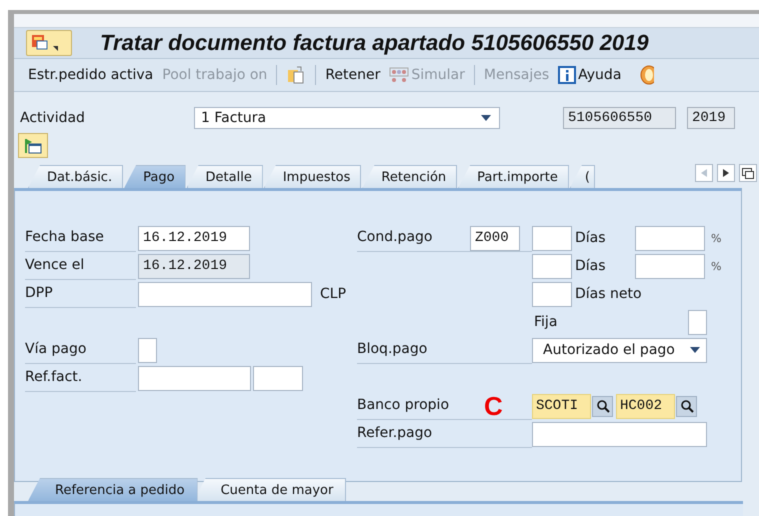 The width and height of the screenshot is (759, 516). What do you see at coordinates (296, 74) in the screenshot?
I see `document-icon` at bounding box center [296, 74].